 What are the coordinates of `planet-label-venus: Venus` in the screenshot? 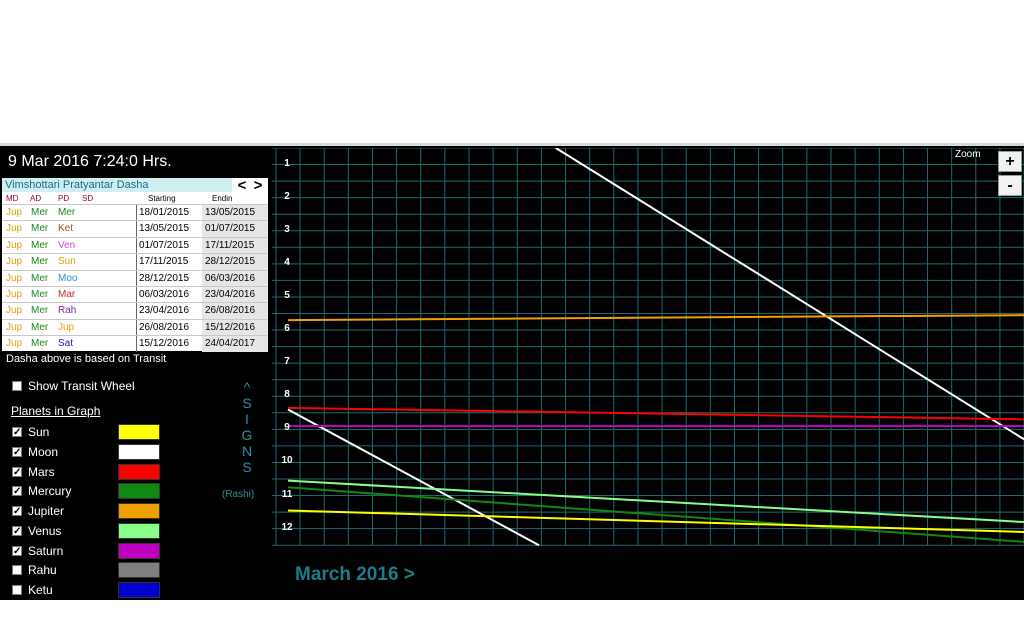 It's located at (45, 530).